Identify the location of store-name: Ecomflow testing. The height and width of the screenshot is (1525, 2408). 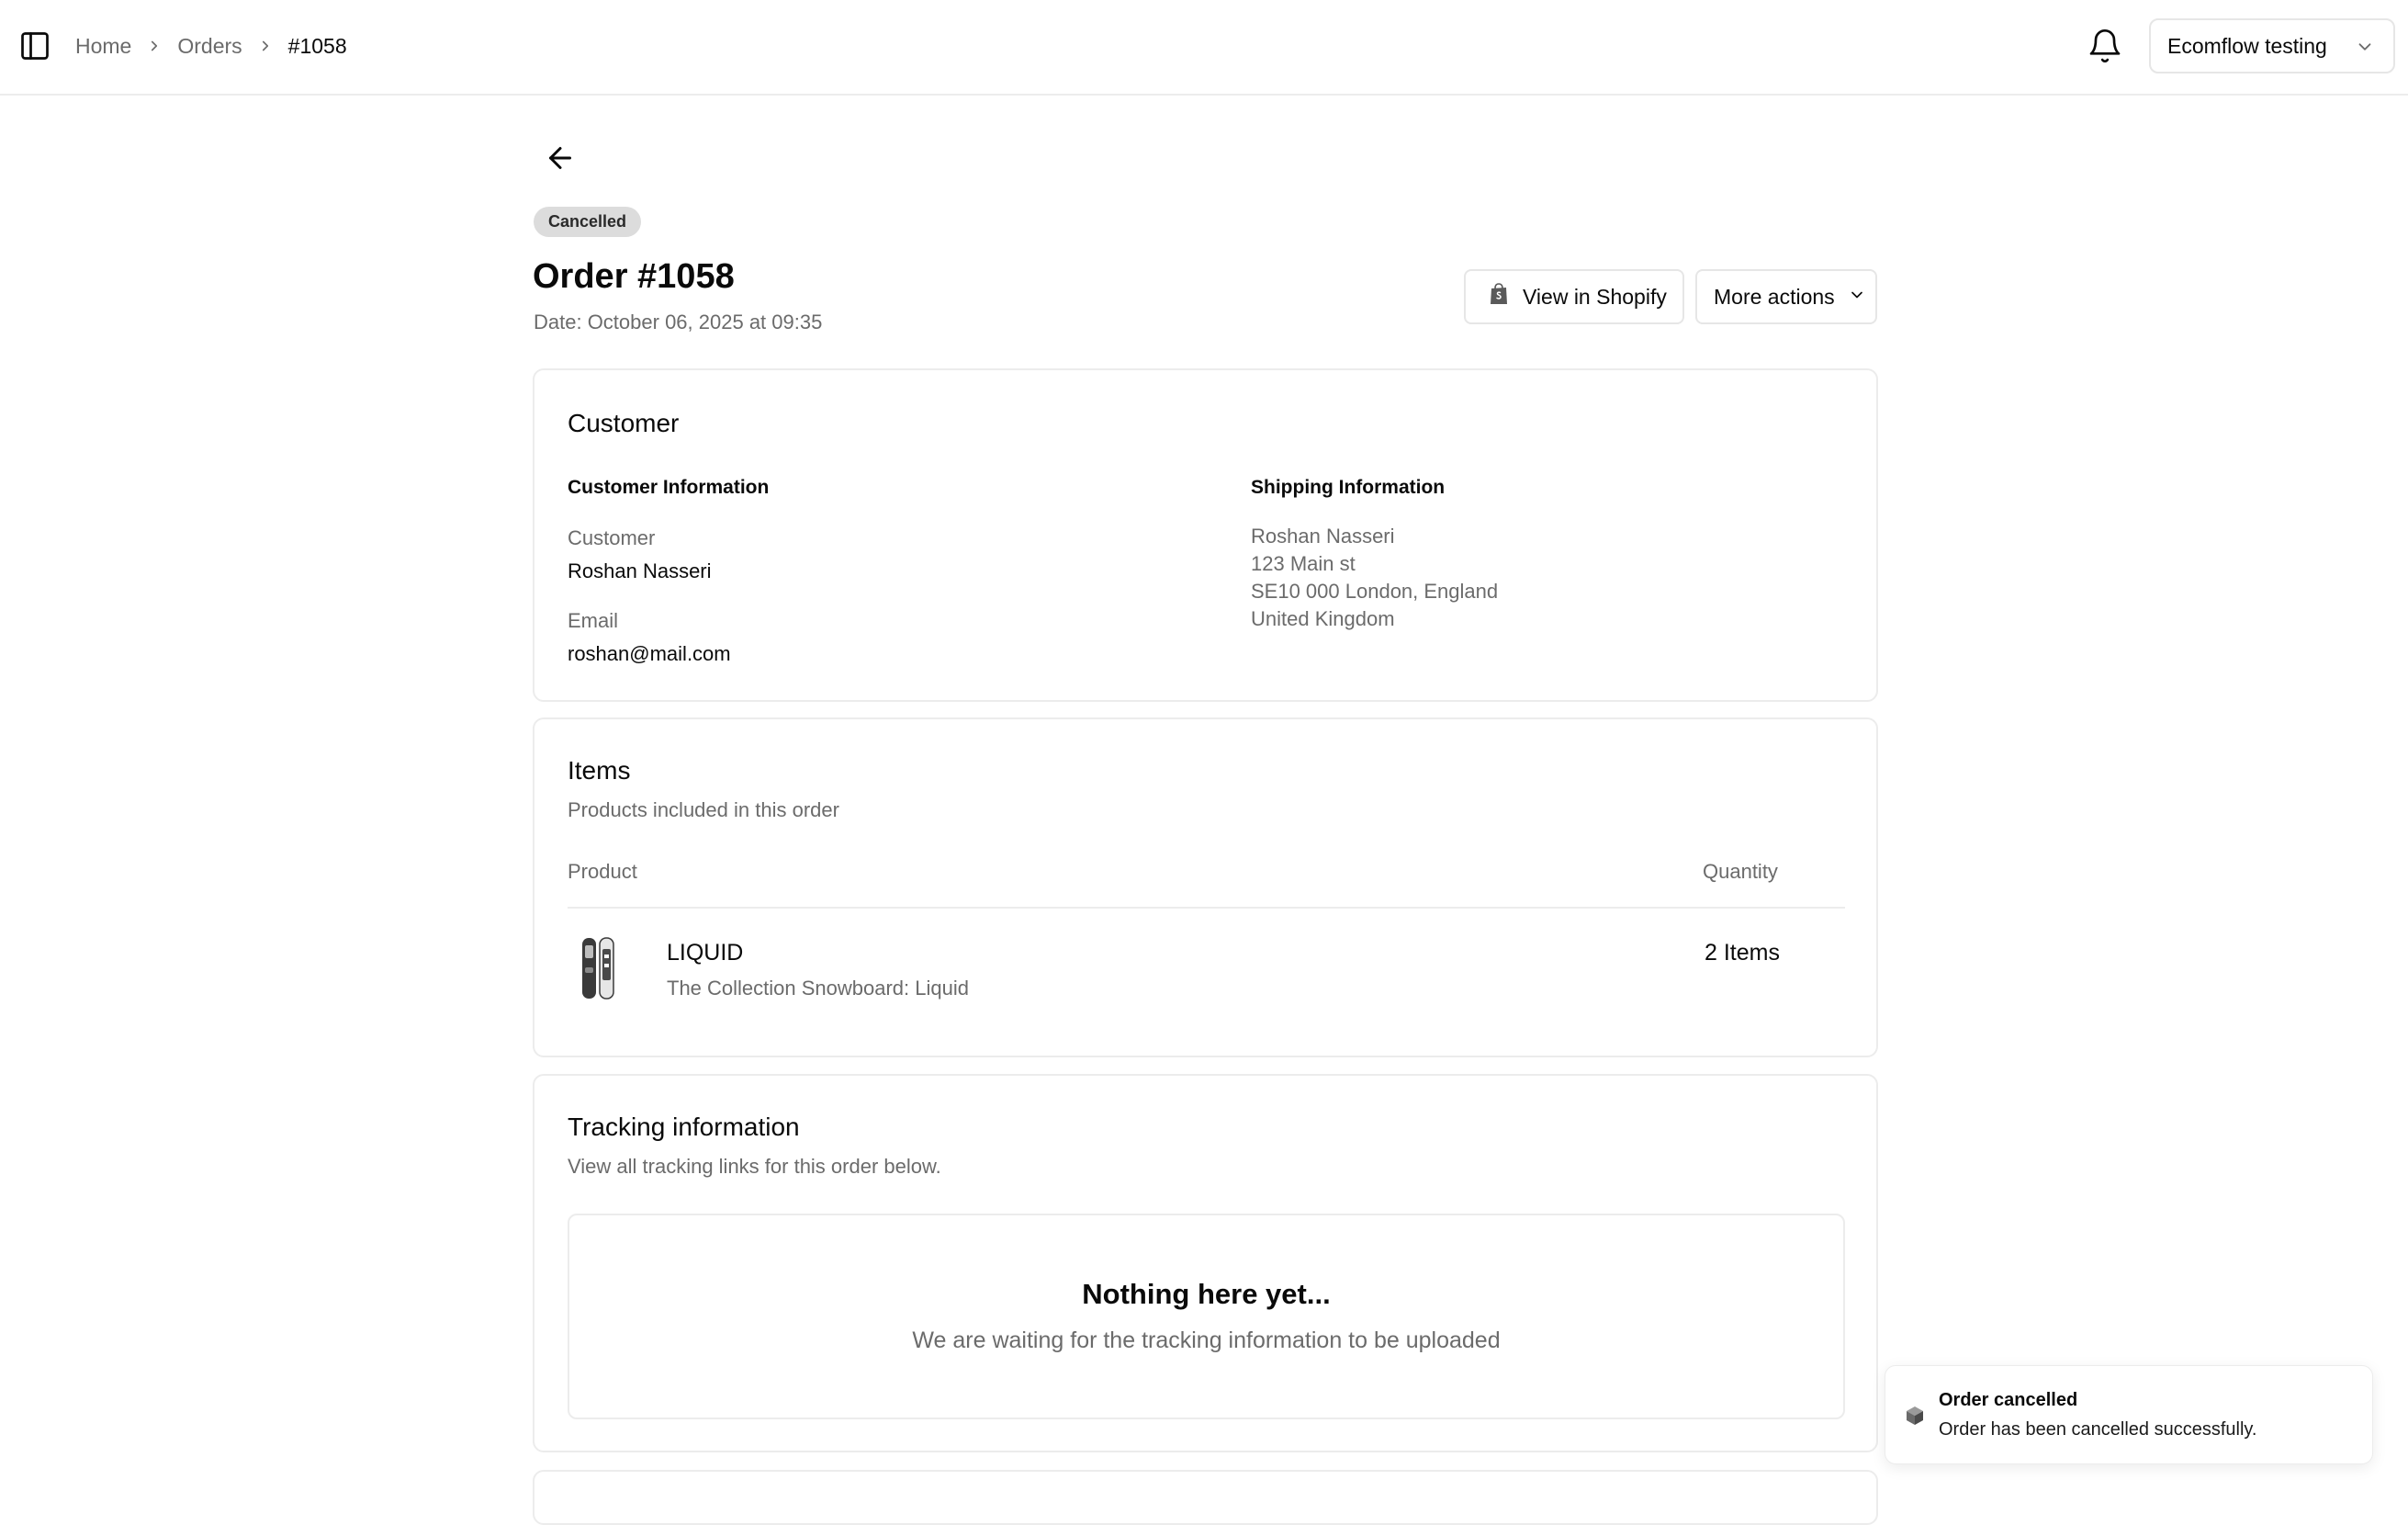
(2247, 45).